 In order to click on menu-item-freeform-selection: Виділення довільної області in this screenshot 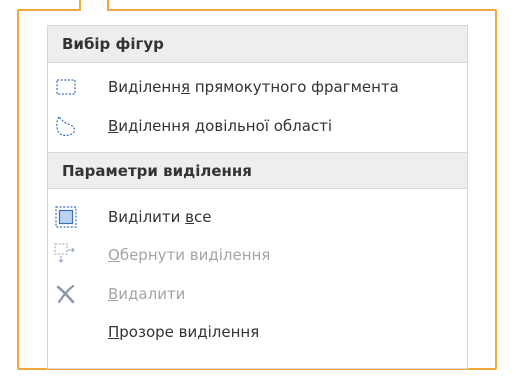, I will do `click(257, 126)`.